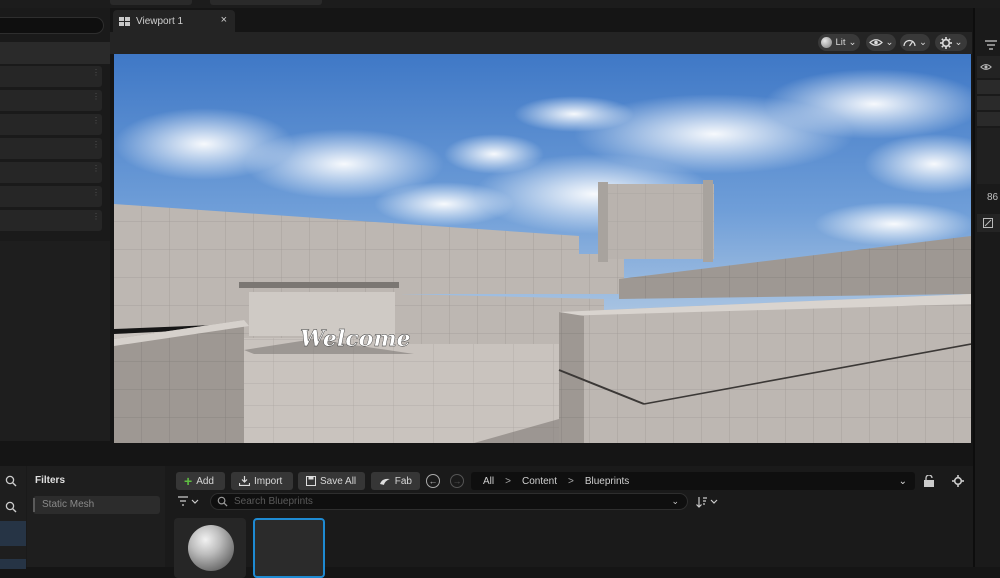 The width and height of the screenshot is (1000, 578). Describe the element at coordinates (13, 533) in the screenshot. I see `sources-item-selected` at that location.